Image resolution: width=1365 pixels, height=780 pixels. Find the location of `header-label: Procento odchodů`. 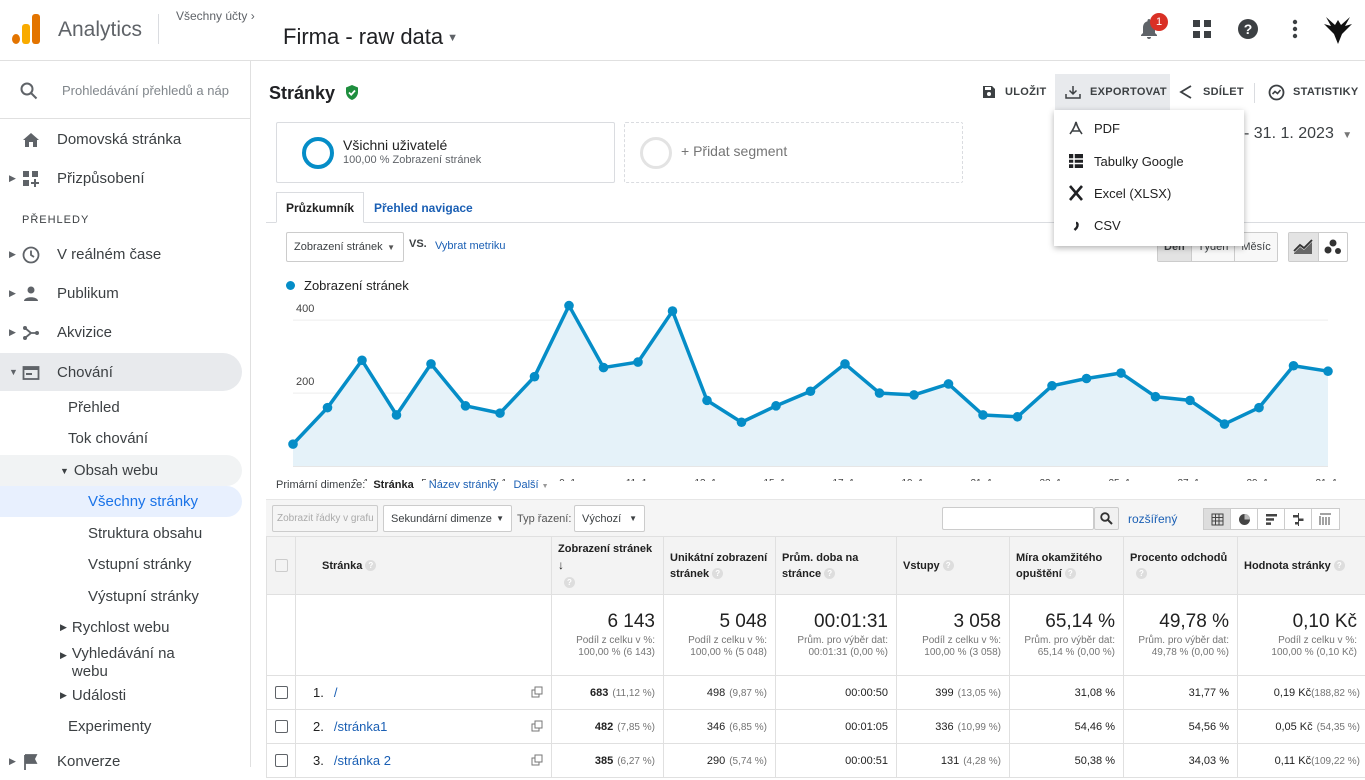

header-label: Procento odchodů is located at coordinates (1178, 558).